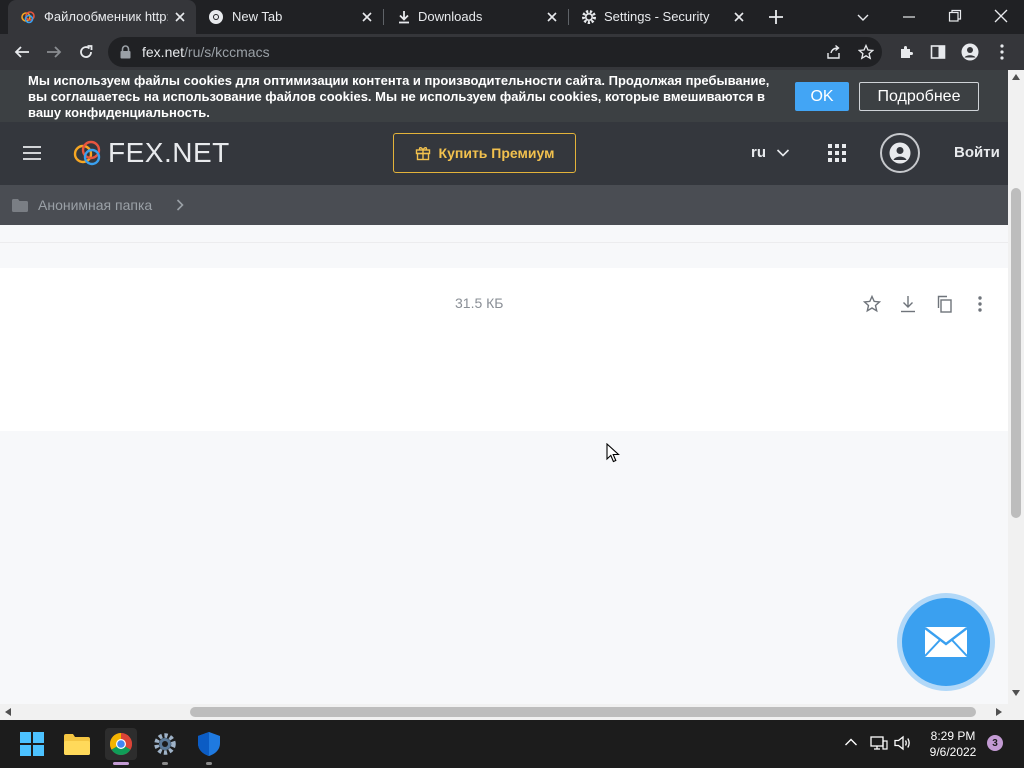 This screenshot has height=768, width=1024. Describe the element at coordinates (783, 153) in the screenshot. I see `chevron-down-icon` at that location.